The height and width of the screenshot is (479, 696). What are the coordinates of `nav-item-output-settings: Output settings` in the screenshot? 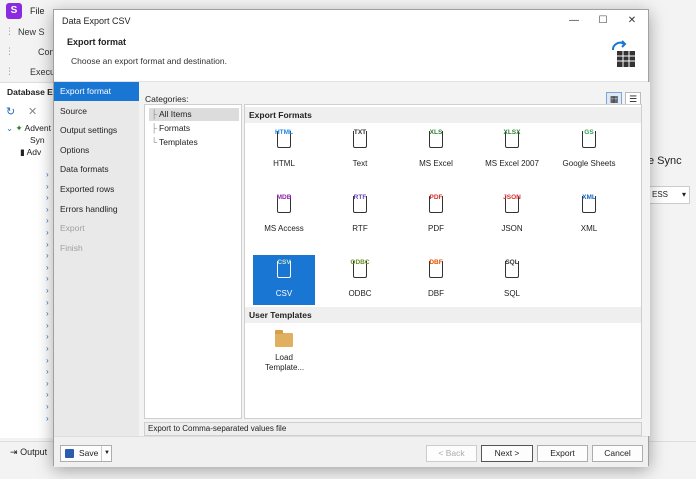 It's located at (96, 130).